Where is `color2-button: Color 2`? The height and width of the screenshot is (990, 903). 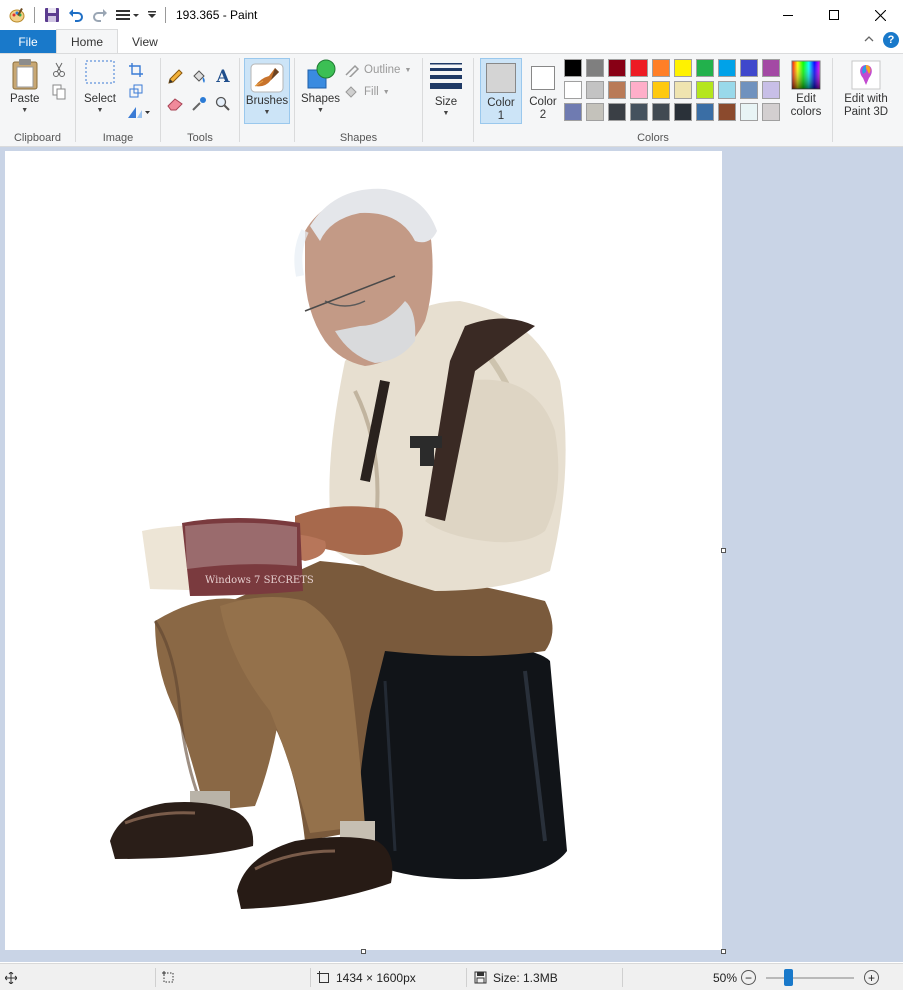 color2-button: Color 2 is located at coordinates (543, 91).